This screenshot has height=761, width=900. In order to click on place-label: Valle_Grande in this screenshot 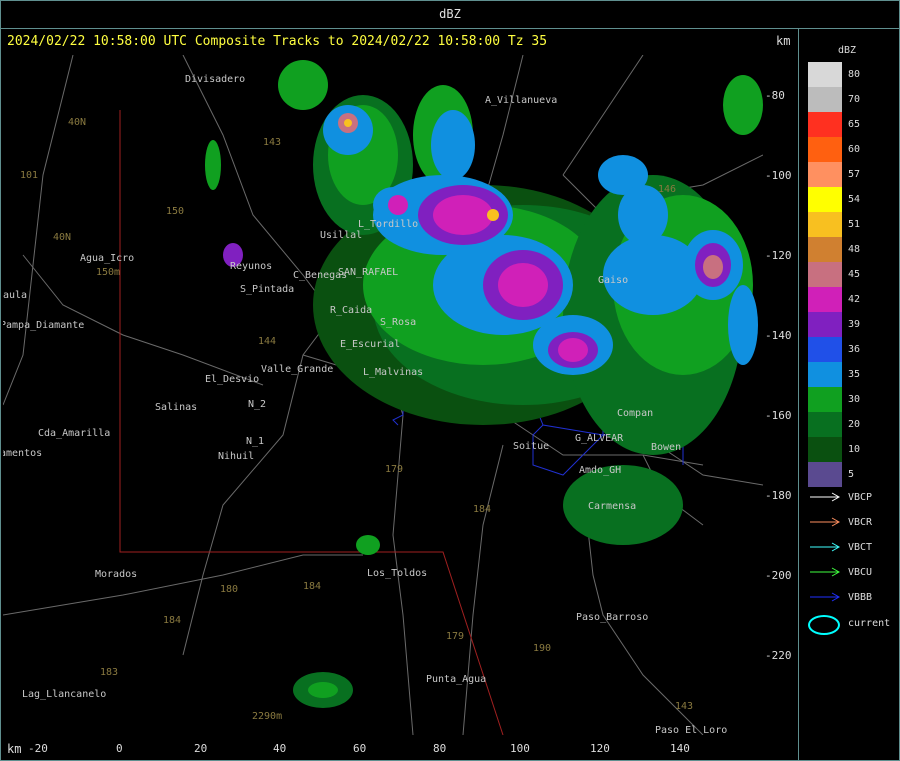, I will do `click(297, 369)`.